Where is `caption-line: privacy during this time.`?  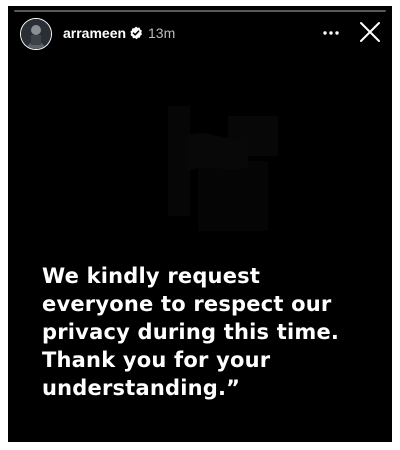 caption-line: privacy during this time. is located at coordinates (191, 332).